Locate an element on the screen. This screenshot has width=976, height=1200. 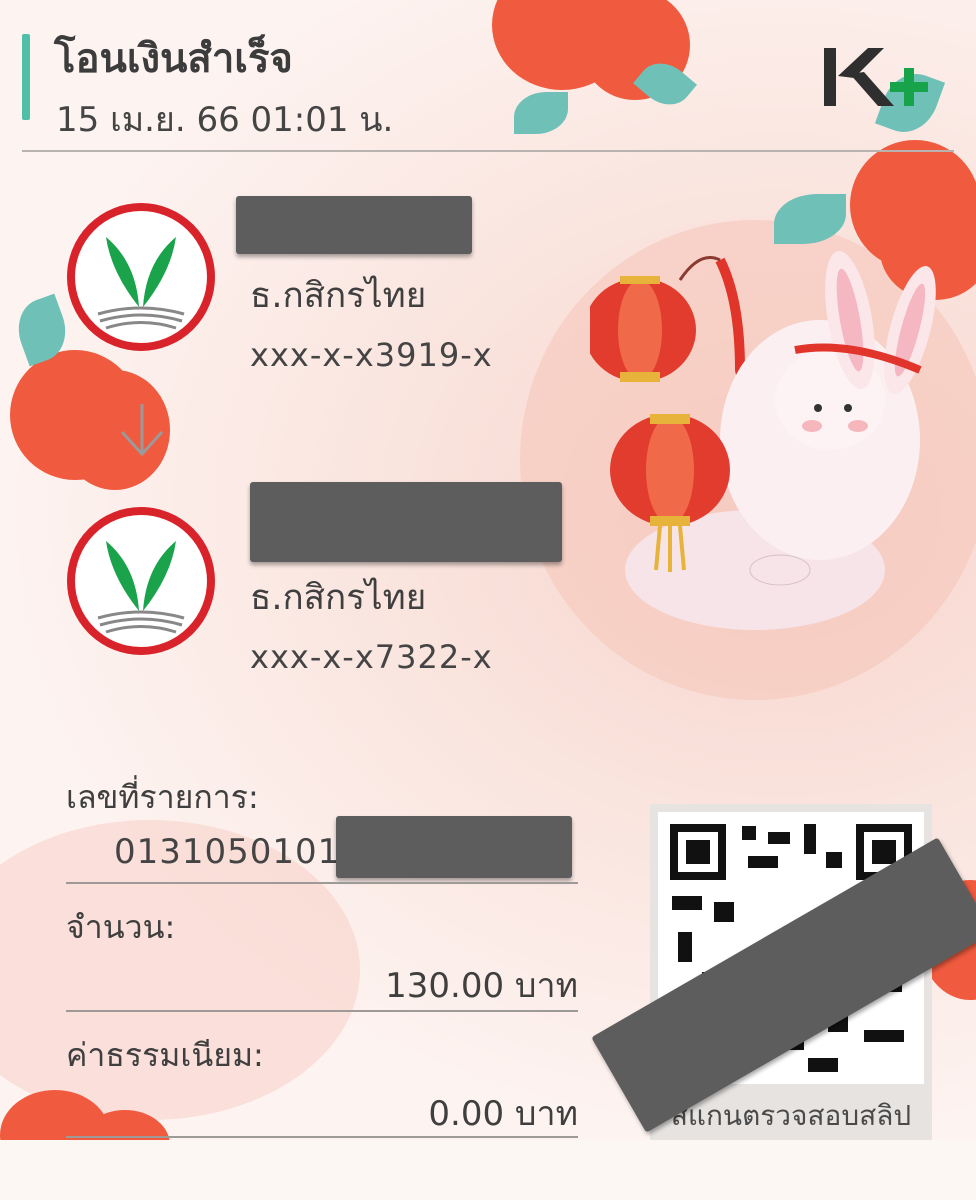
transaction-datetime: 15 เม.ย. 66 01:01 น. is located at coordinates (225, 120).